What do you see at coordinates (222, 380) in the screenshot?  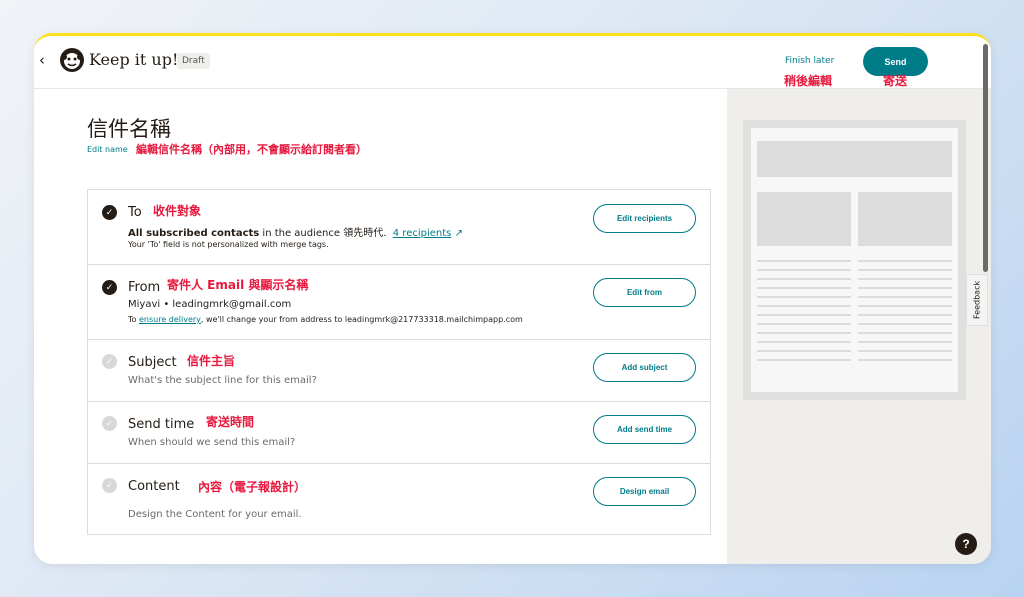 I see `step-hint: What's the subject line for this email?` at bounding box center [222, 380].